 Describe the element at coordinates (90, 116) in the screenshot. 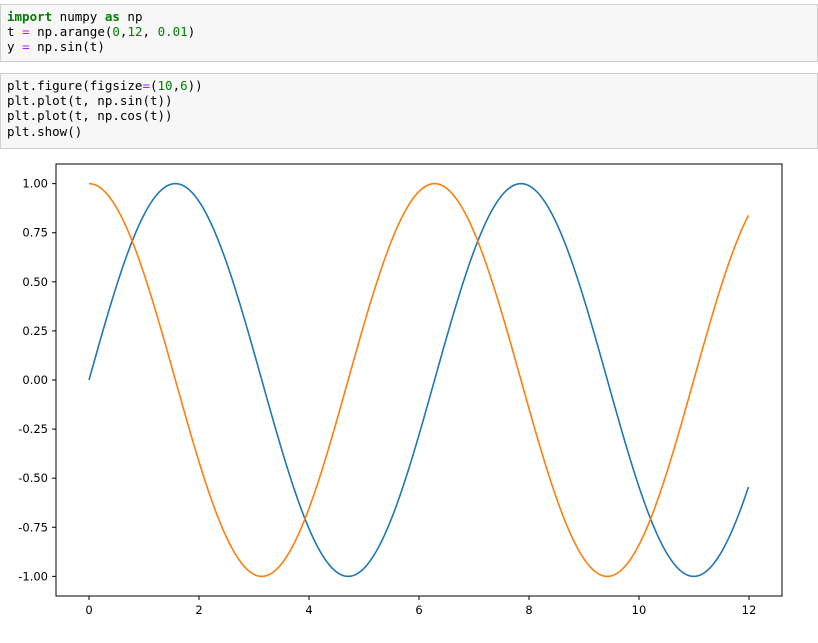

I see `code-token: plt.plot(t, np.cos(t))` at that location.